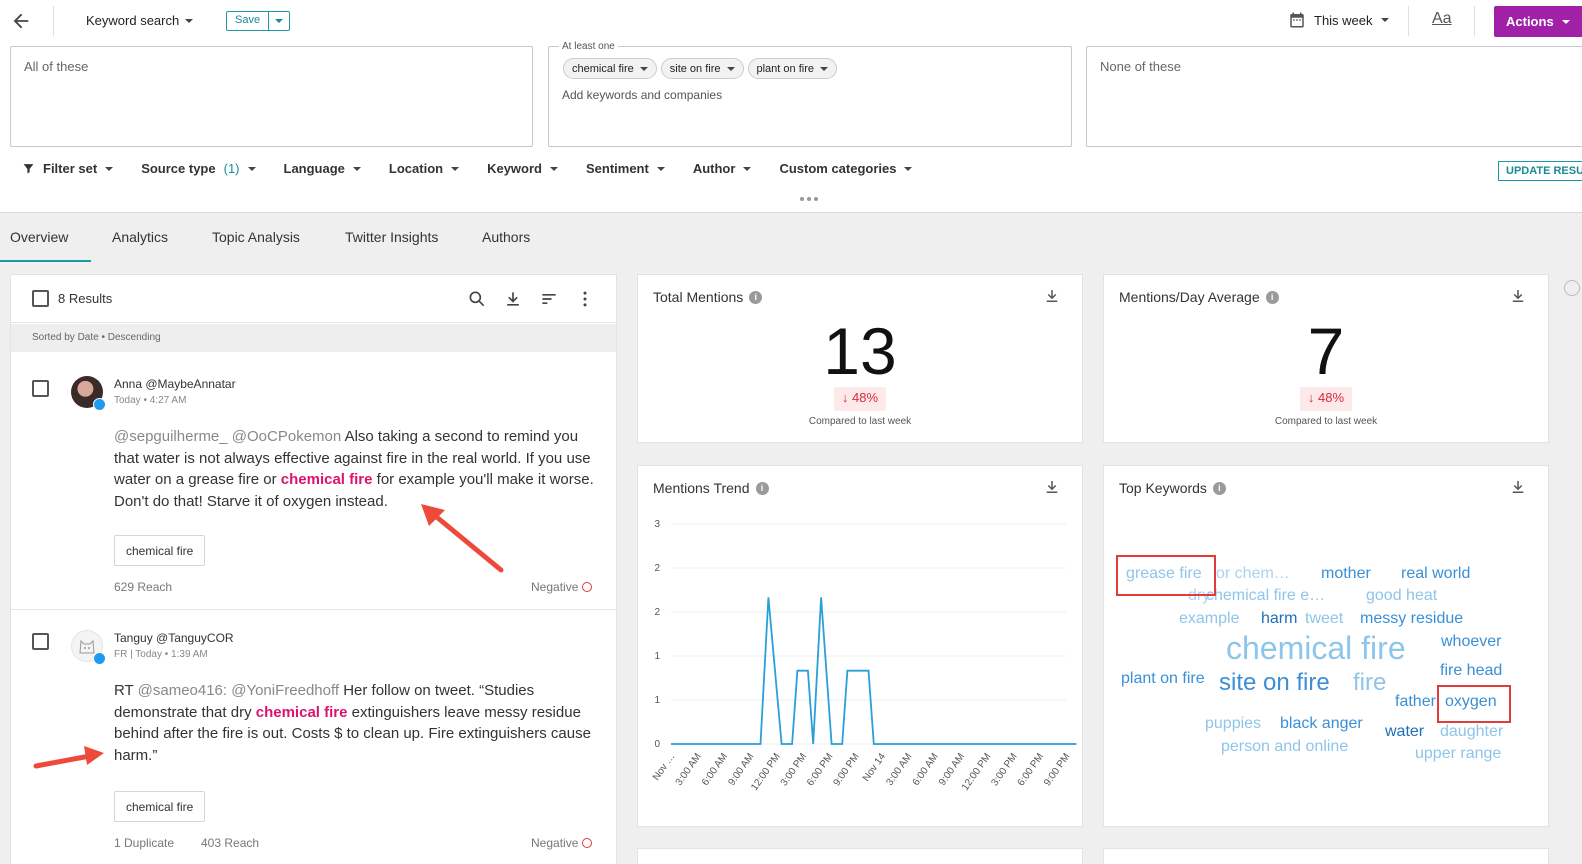  What do you see at coordinates (625, 168) in the screenshot?
I see `sentiment-dropdown: Sentiment` at bounding box center [625, 168].